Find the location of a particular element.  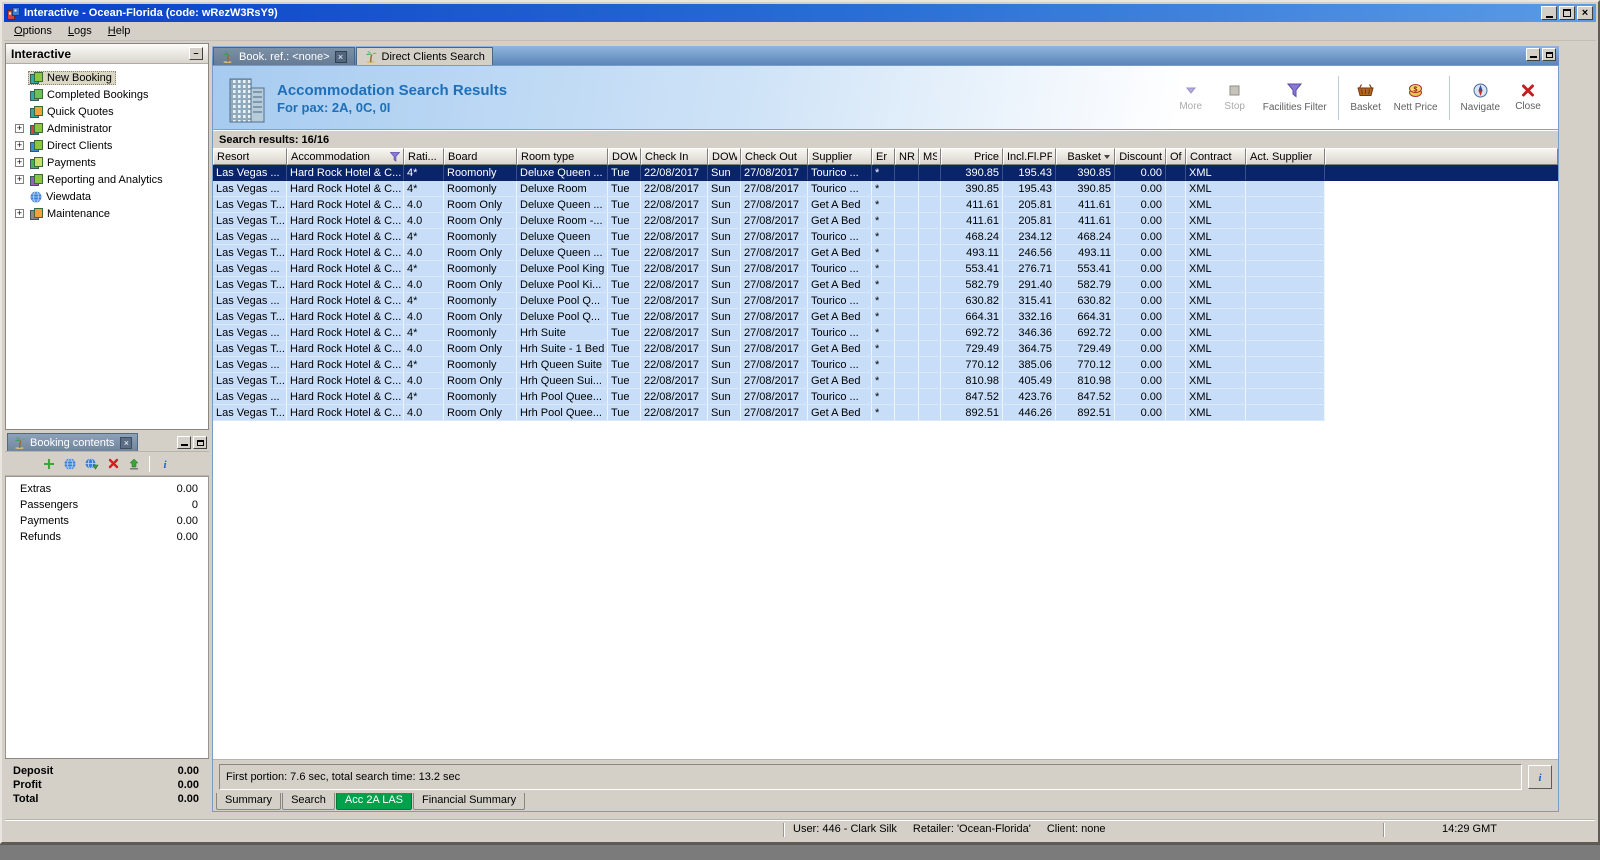

column-header-act-supplier: Act. Supplier is located at coordinates (1285, 156).